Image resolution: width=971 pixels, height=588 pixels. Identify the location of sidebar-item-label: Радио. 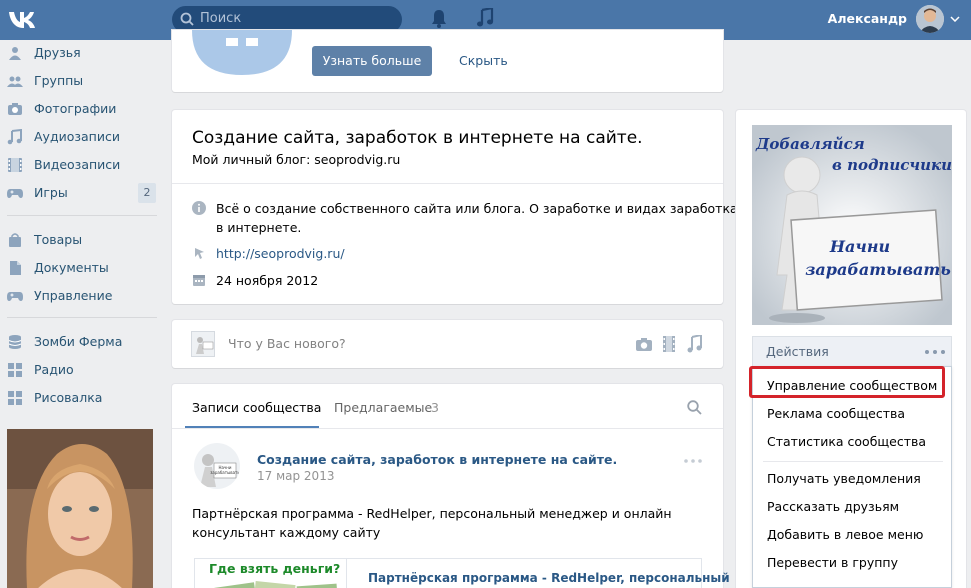
(54, 369).